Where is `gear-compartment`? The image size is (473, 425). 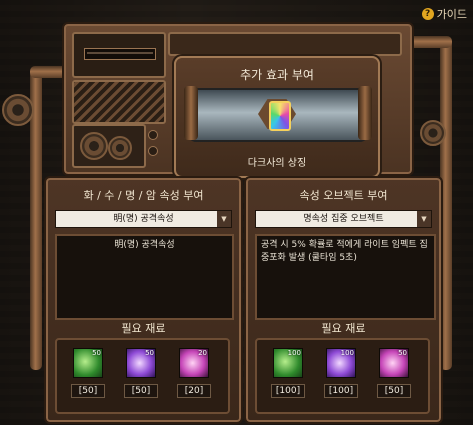 gear-compartment is located at coordinates (109, 146).